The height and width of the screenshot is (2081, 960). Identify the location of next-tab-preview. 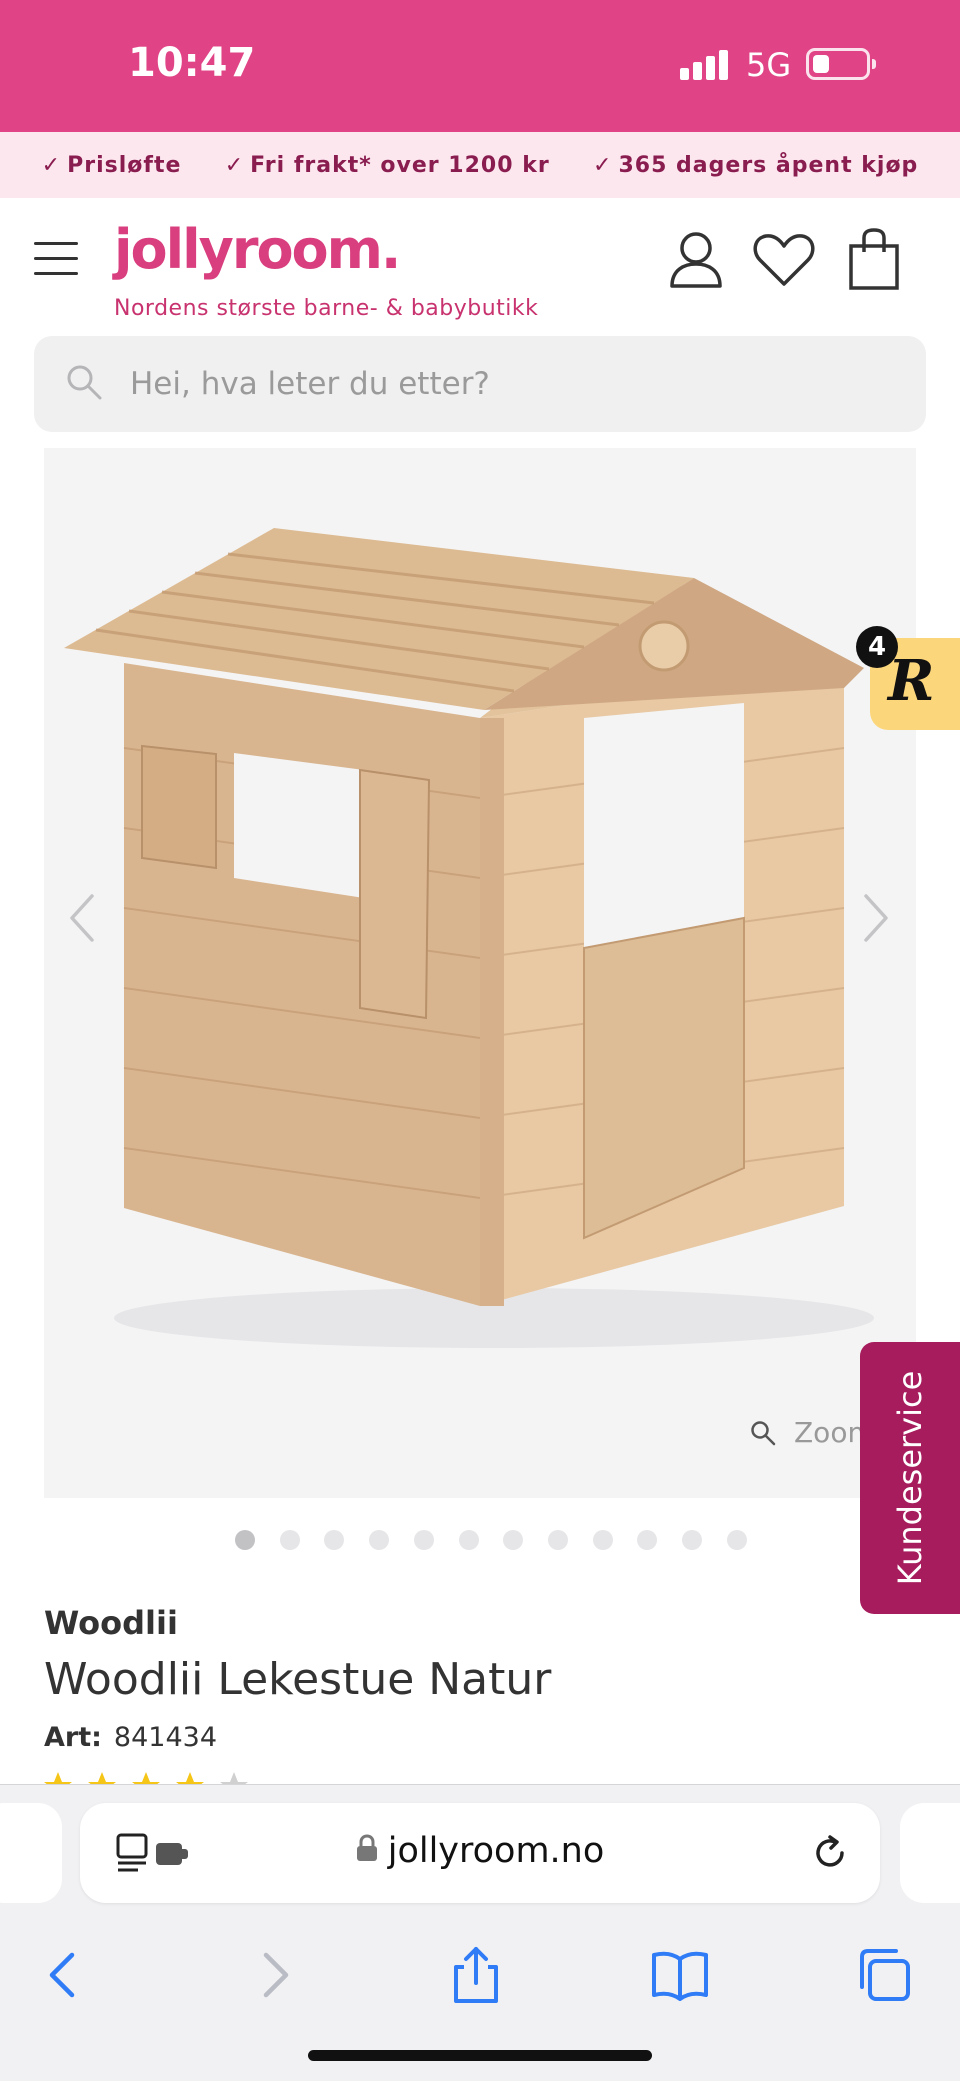
(930, 1853).